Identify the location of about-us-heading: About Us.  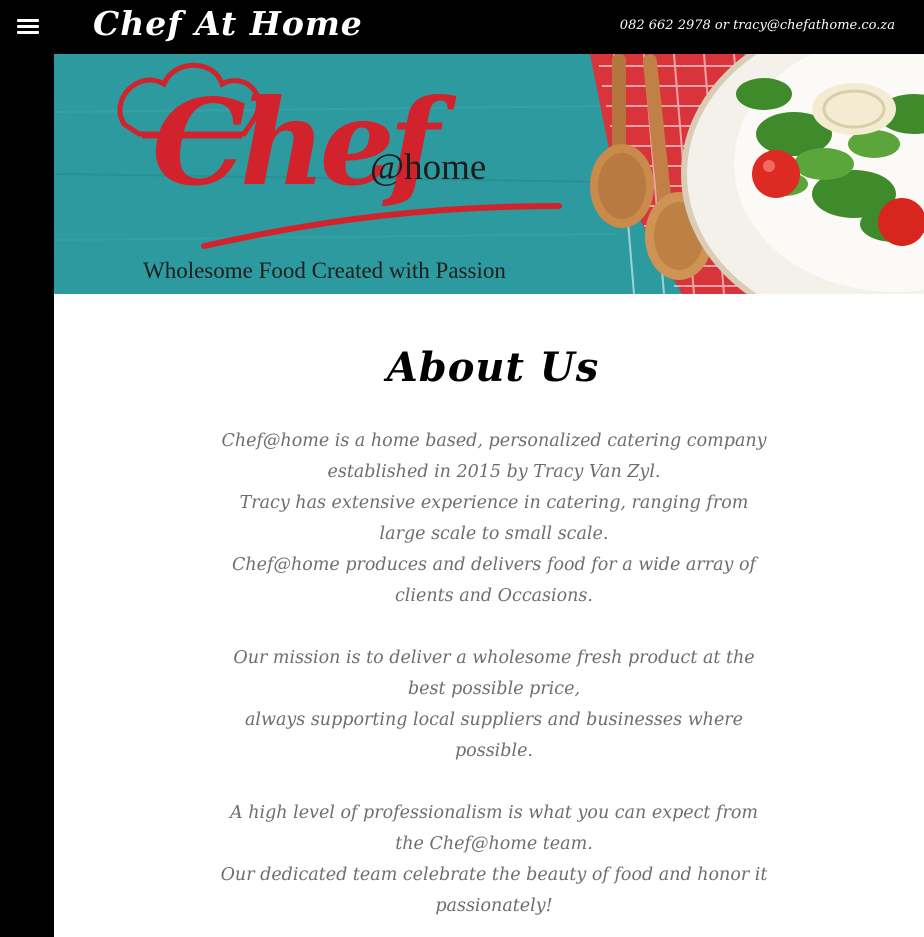
(493, 367).